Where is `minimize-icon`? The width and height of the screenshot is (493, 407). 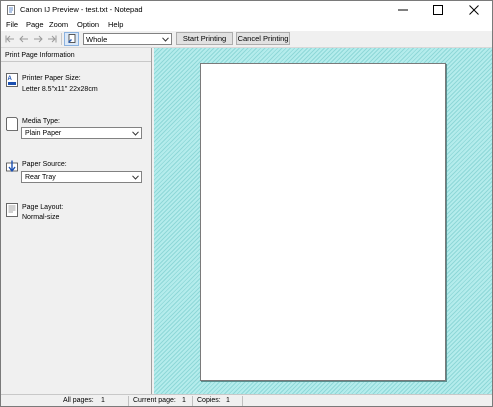 minimize-icon is located at coordinates (403, 10).